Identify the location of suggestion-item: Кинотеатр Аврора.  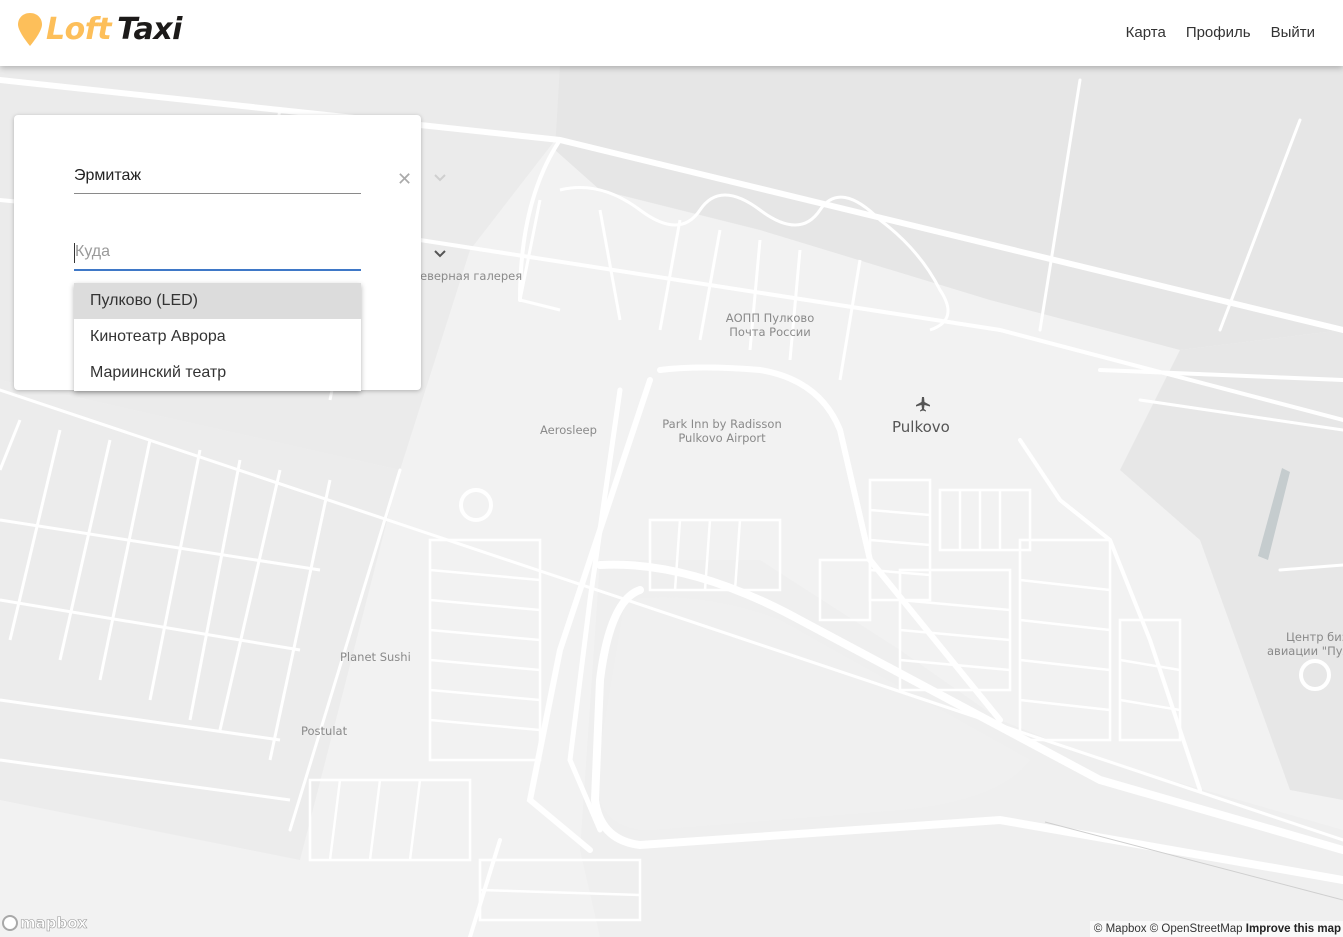
(217, 337).